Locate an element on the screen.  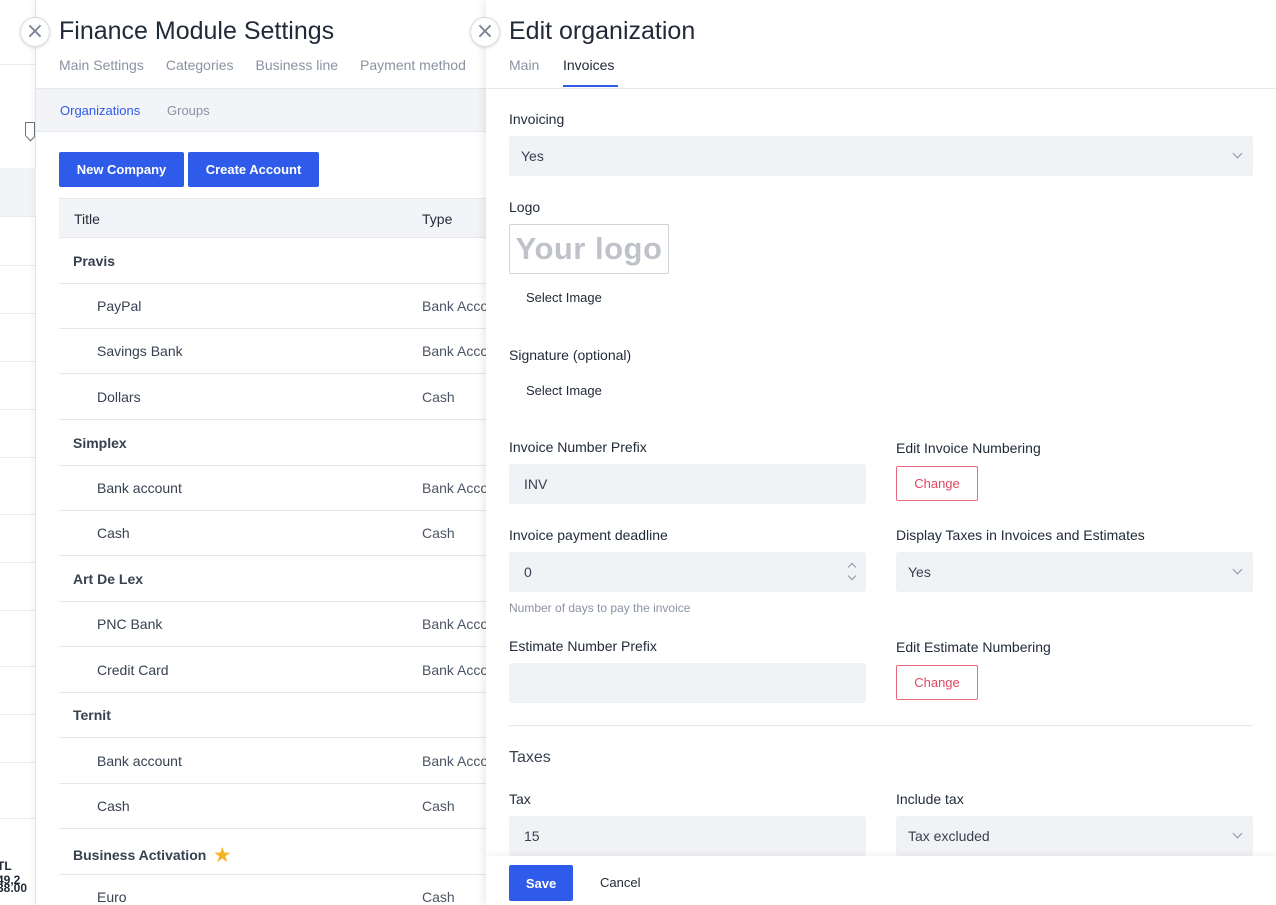
panel-title: Edit organization is located at coordinates (602, 31).